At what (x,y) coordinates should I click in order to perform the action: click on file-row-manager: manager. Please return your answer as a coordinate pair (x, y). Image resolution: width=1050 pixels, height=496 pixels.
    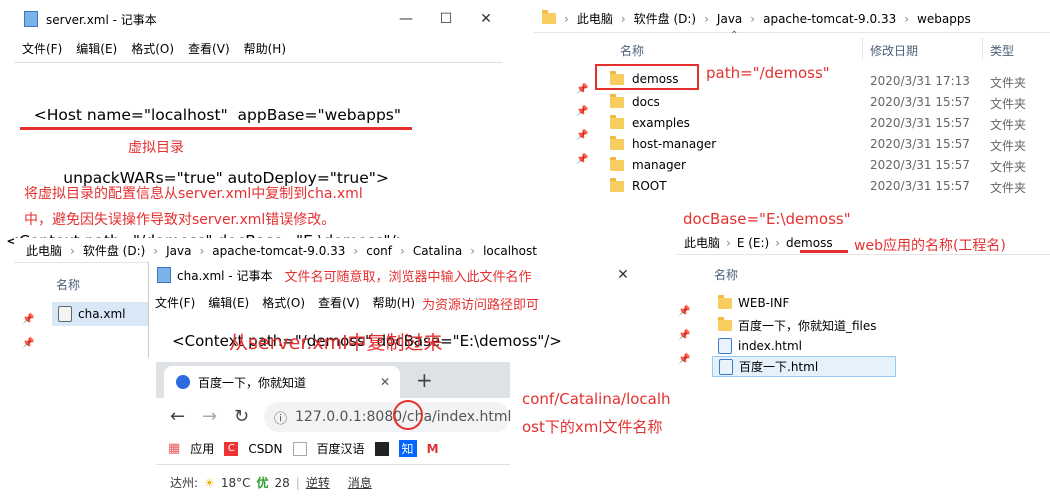
    Looking at the image, I should click on (648, 164).